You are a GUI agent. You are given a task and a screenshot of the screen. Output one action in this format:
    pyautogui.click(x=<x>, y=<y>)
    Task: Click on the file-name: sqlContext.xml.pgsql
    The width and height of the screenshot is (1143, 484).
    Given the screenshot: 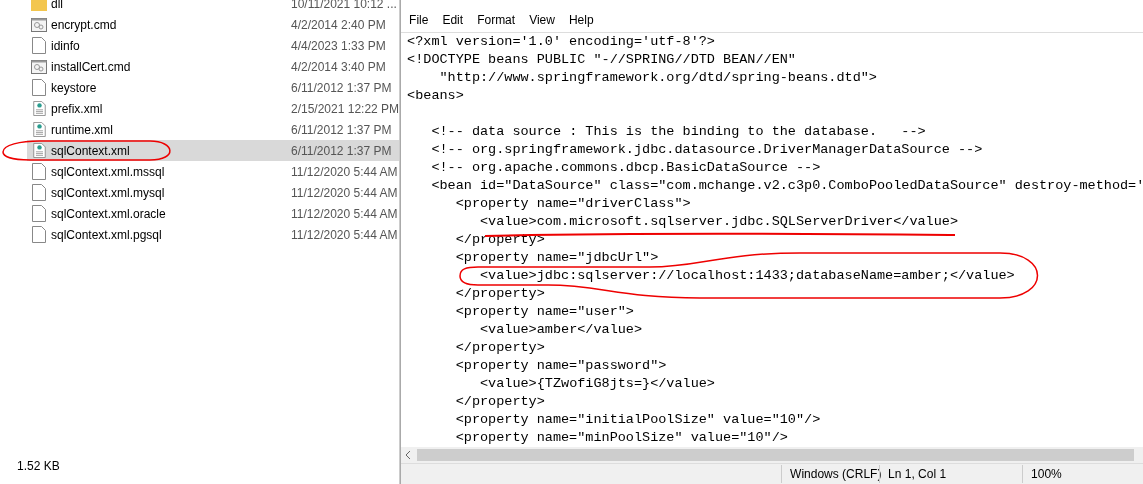 What is the action you would take?
    pyautogui.click(x=106, y=234)
    